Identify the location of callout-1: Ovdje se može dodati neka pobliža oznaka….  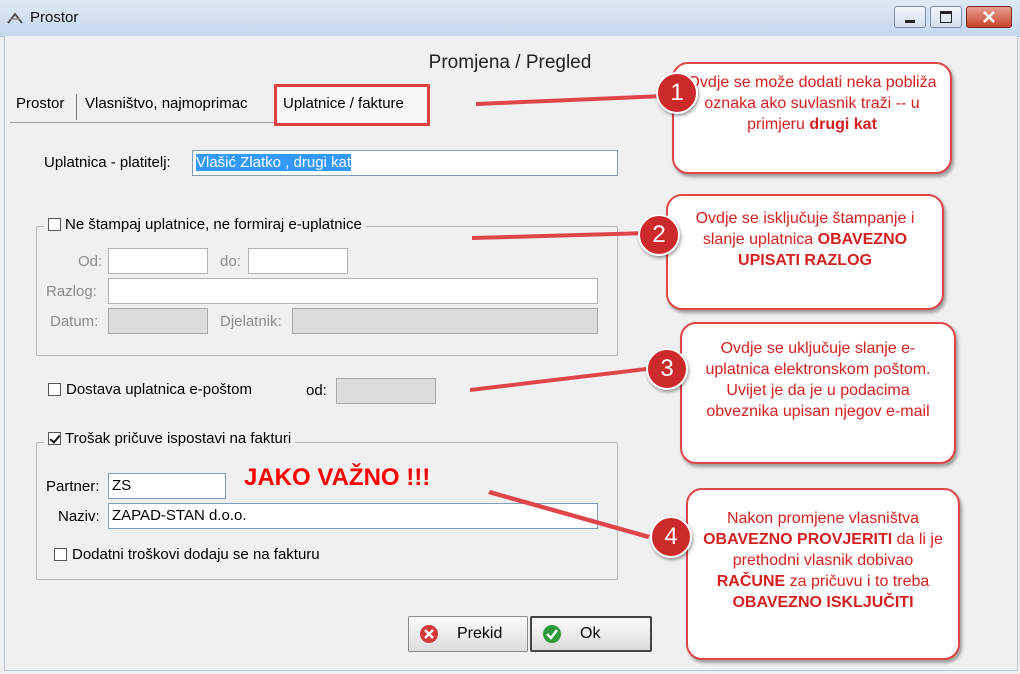
(812, 118).